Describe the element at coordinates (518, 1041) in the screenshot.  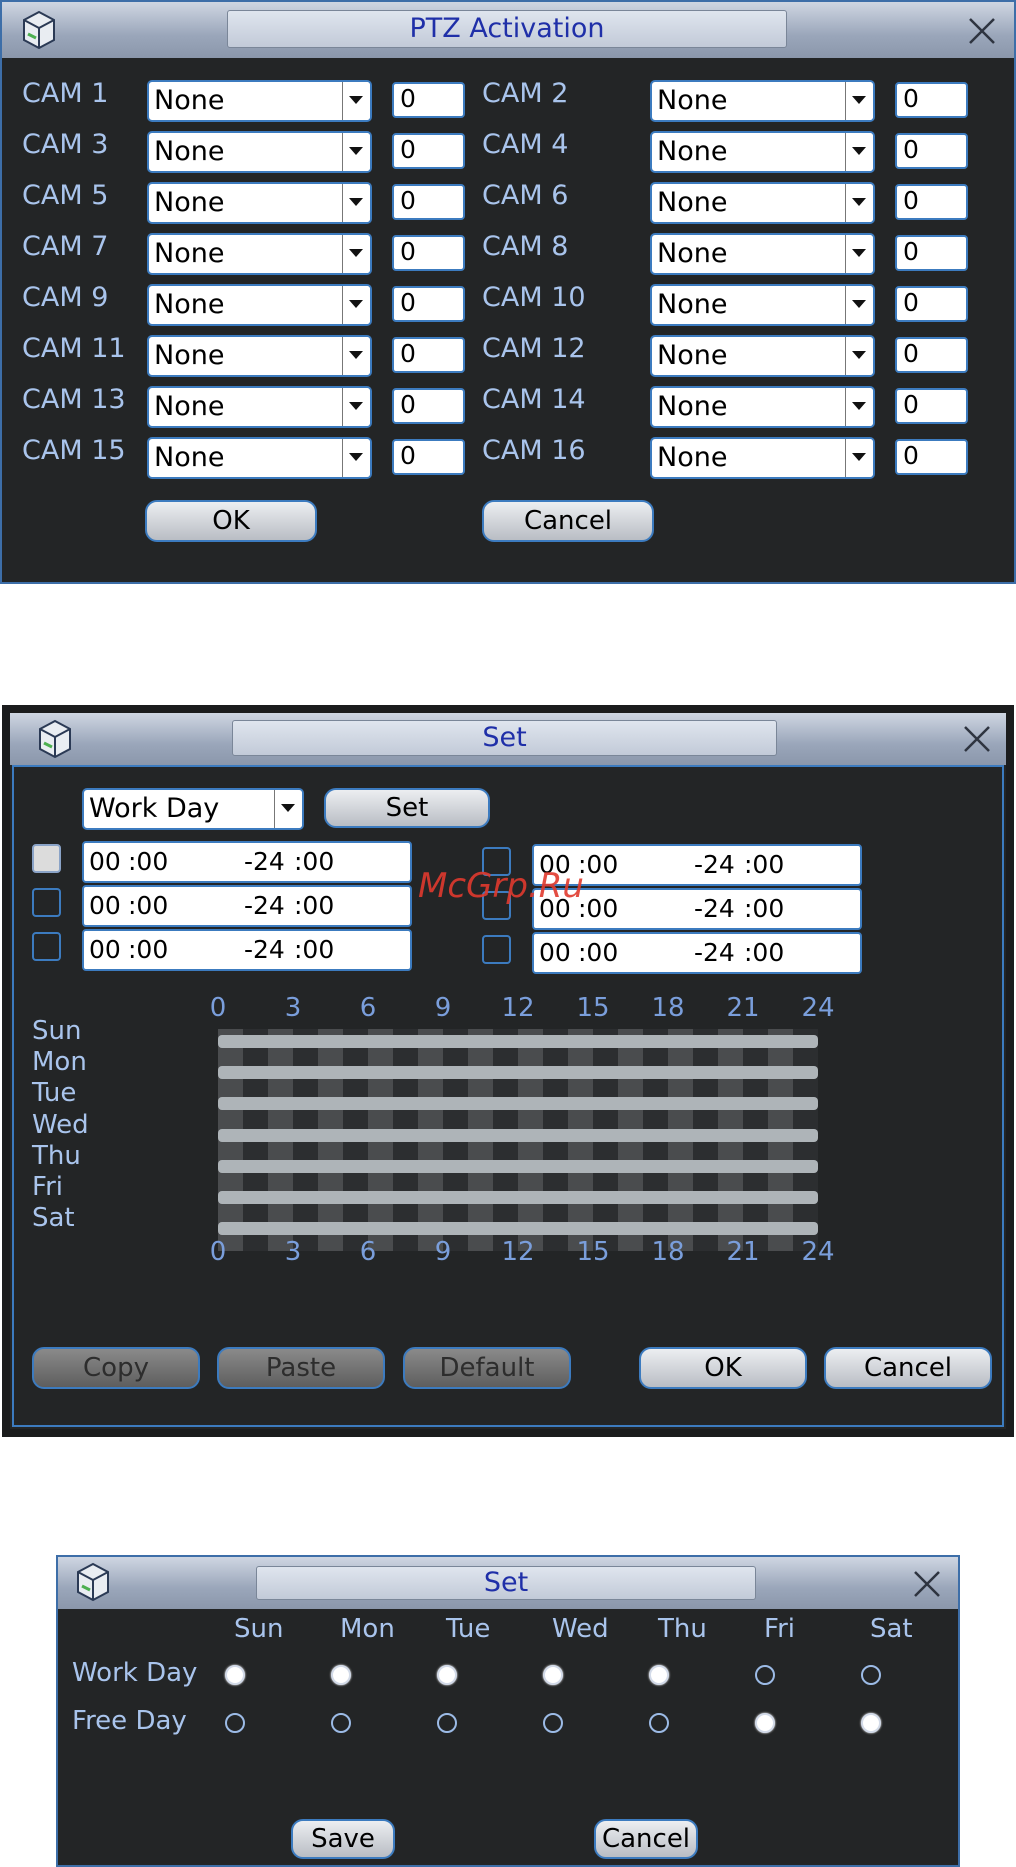
I see `schedule-bar-sun` at that location.